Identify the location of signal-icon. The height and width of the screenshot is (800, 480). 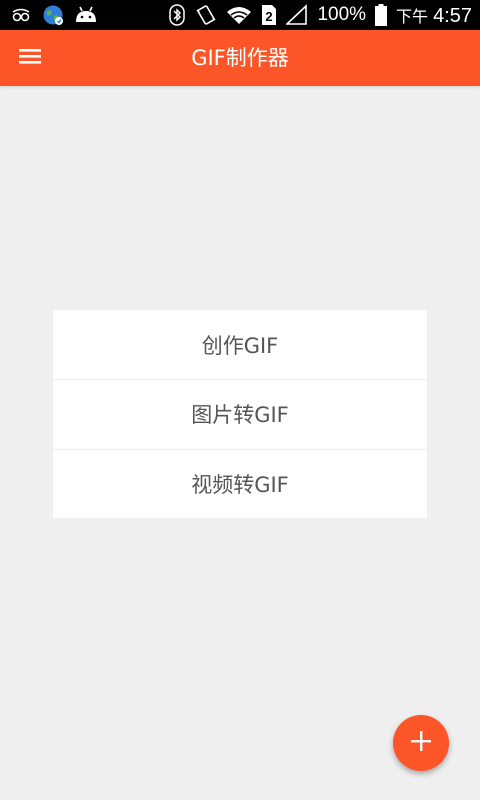
(297, 15).